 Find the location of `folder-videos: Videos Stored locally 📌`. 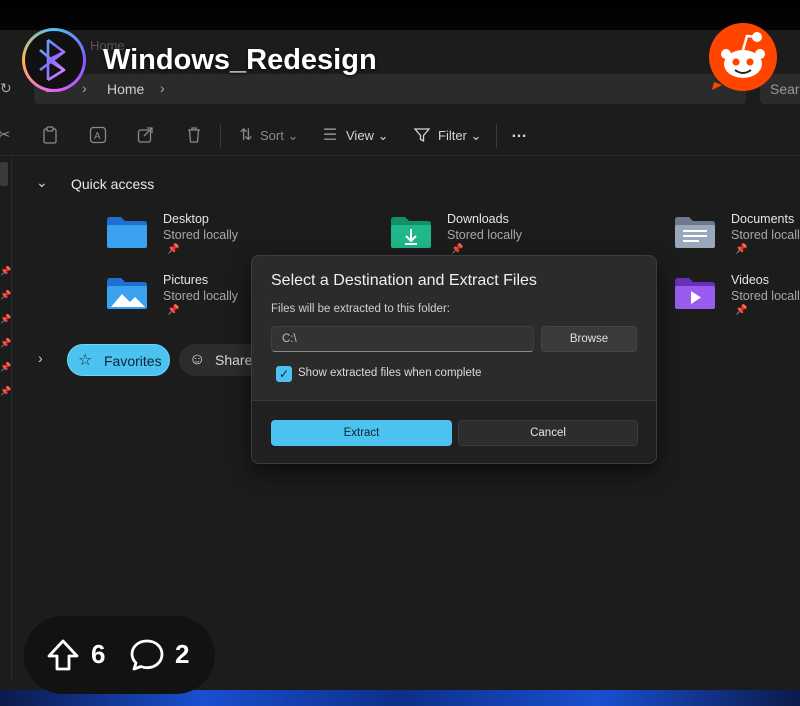

folder-videos: Videos Stored locally 📌 is located at coordinates (736, 301).